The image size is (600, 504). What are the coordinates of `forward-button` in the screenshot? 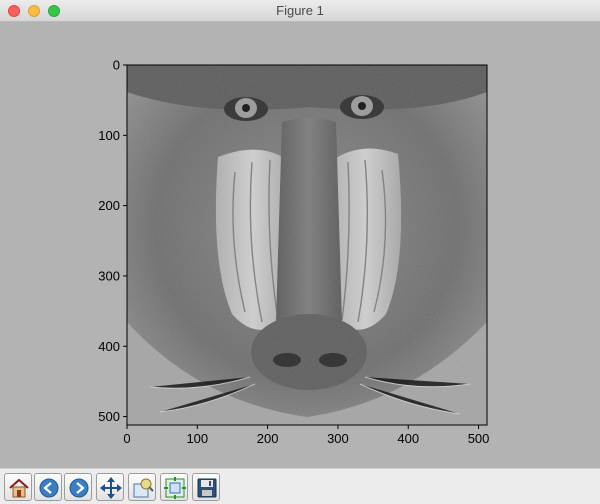 It's located at (78, 487).